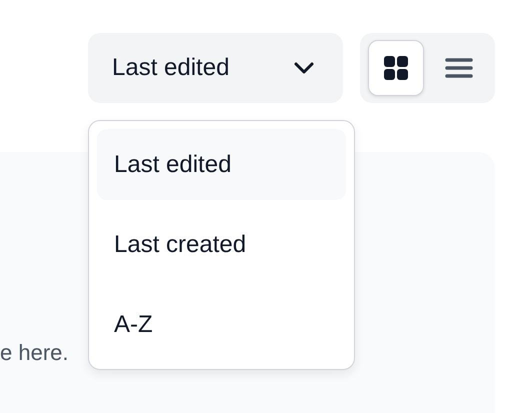  What do you see at coordinates (304, 68) in the screenshot?
I see `chevron-down-icon` at bounding box center [304, 68].